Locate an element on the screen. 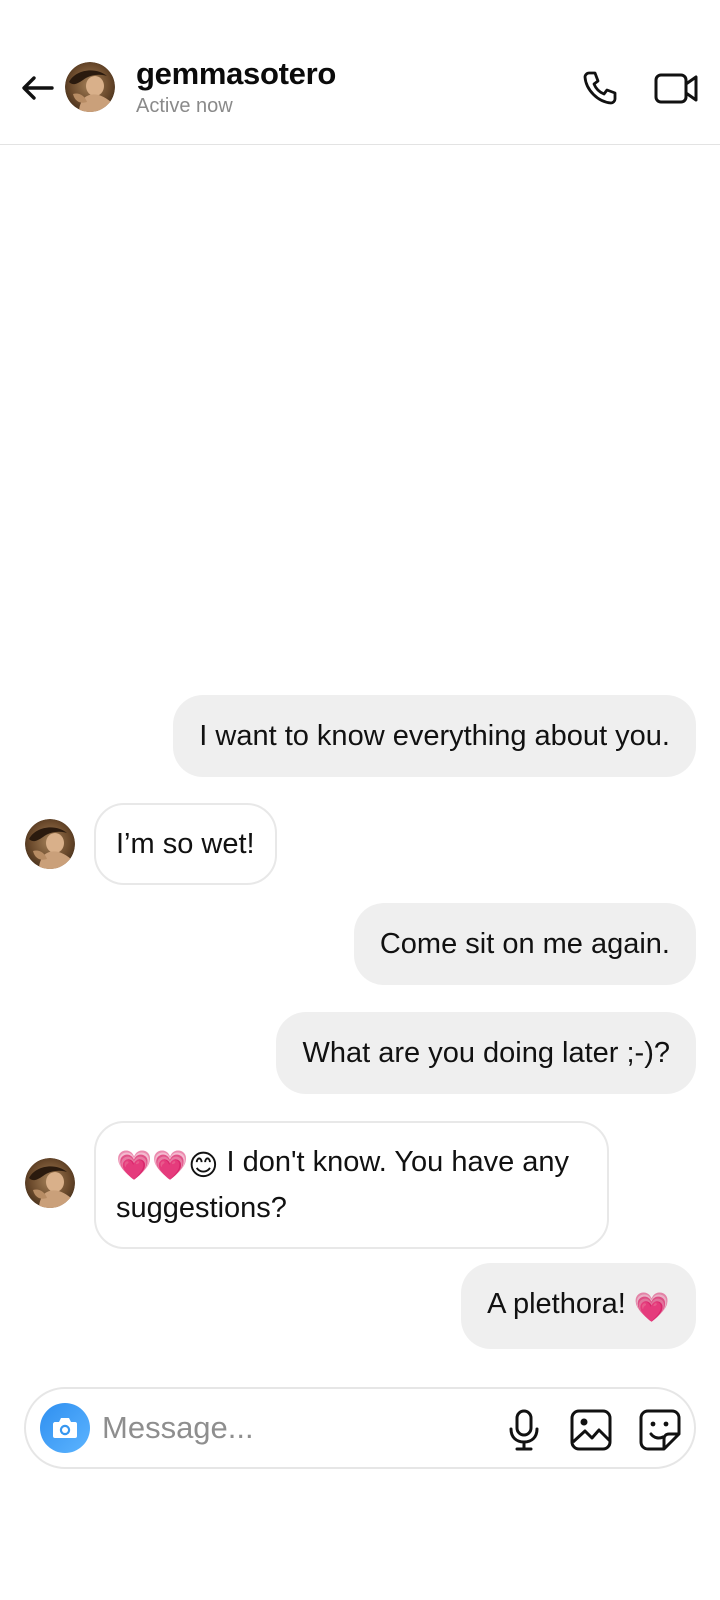 Image resolution: width=720 pixels, height=1600 pixels. video-camera-icon is located at coordinates (676, 88).